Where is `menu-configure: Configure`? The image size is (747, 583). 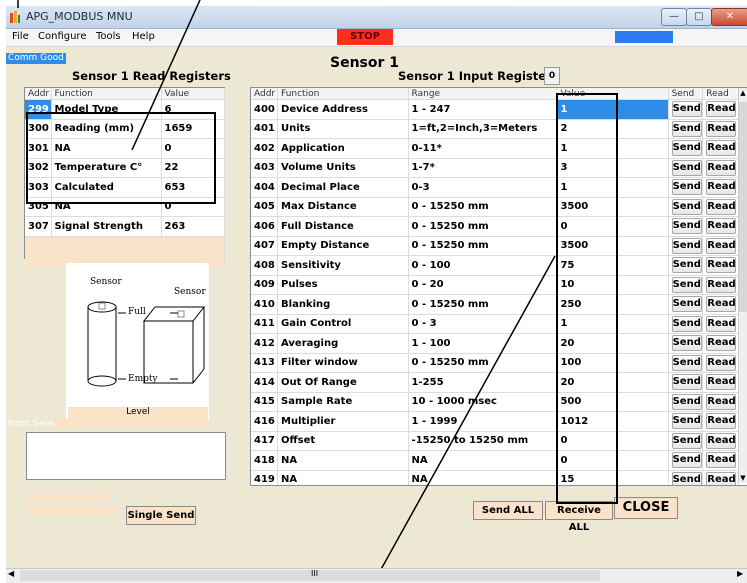
menu-configure: Configure is located at coordinates (62, 36).